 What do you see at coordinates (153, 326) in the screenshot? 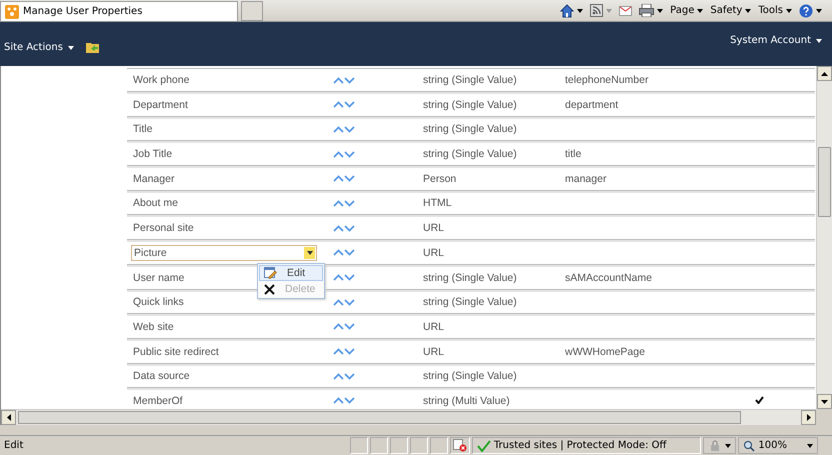
I see `property-name: Web site` at bounding box center [153, 326].